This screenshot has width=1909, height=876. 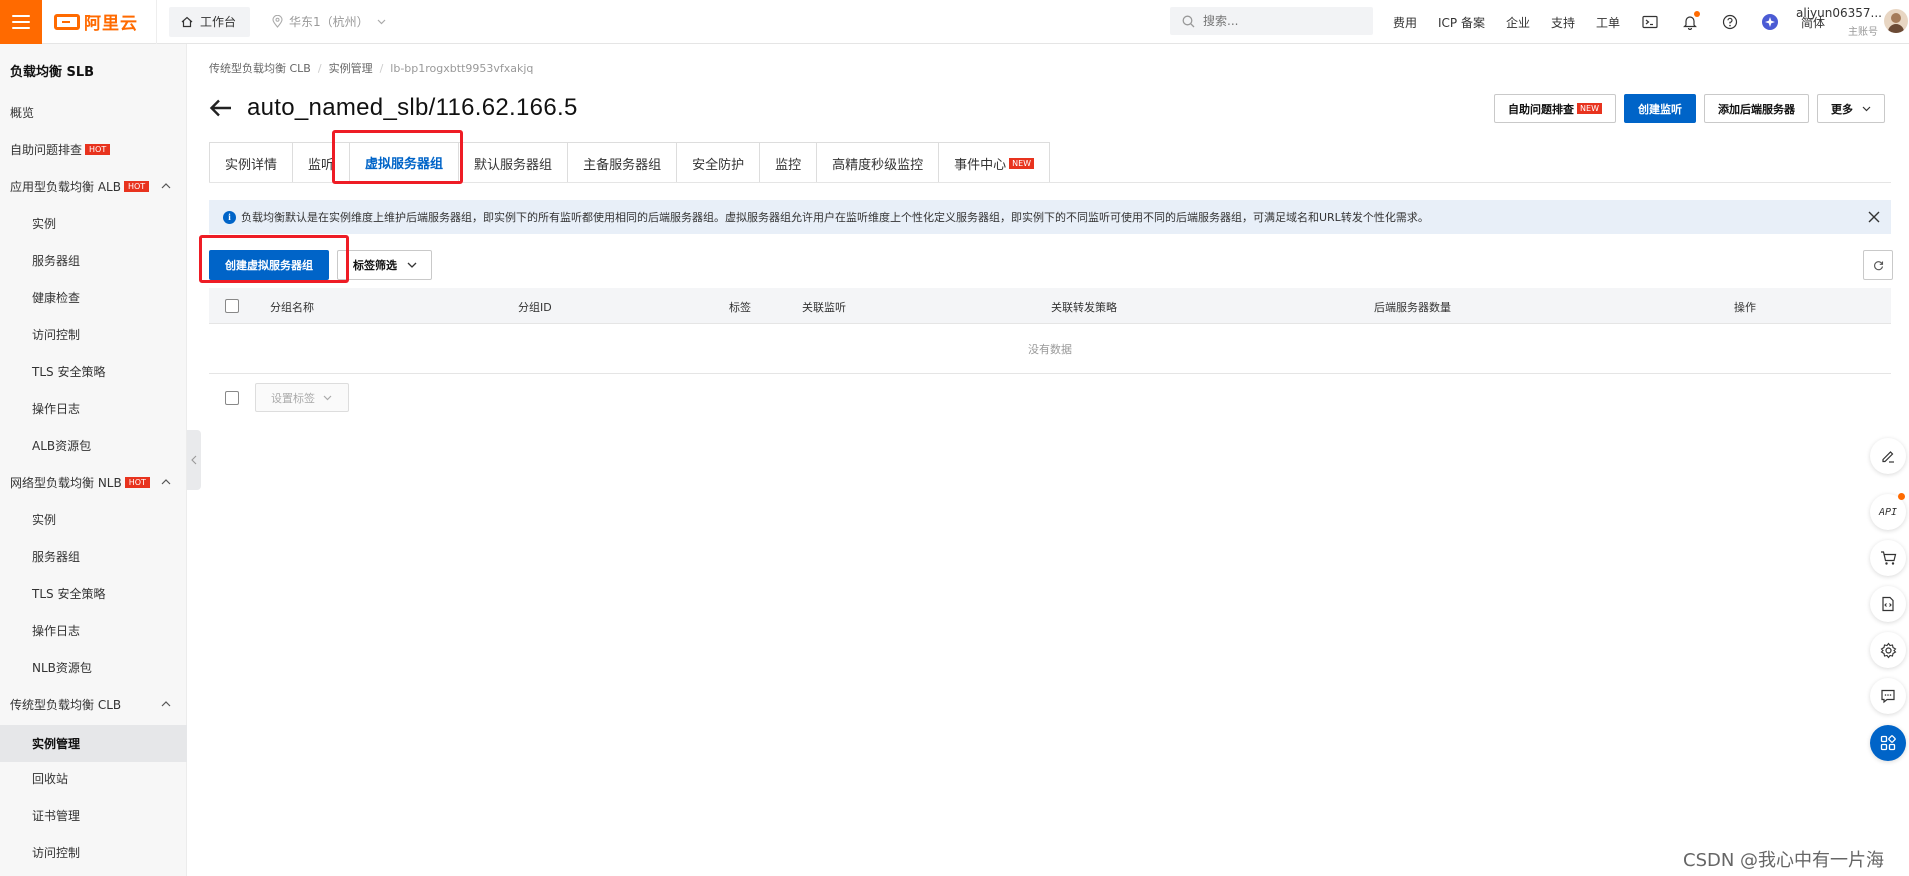 I want to click on set-tag-dropdown: 设置标签, so click(x=302, y=397).